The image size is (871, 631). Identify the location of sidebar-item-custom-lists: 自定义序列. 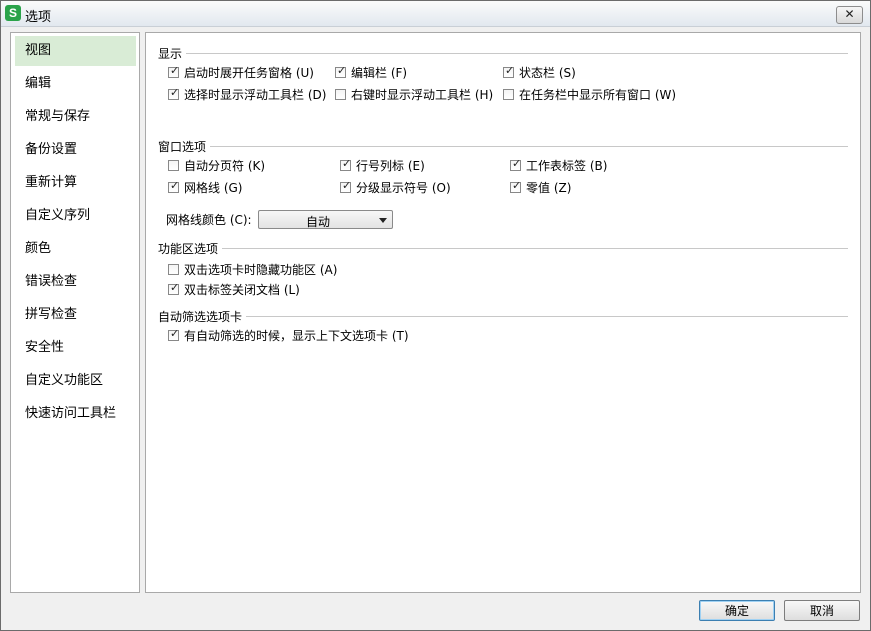
(75, 216).